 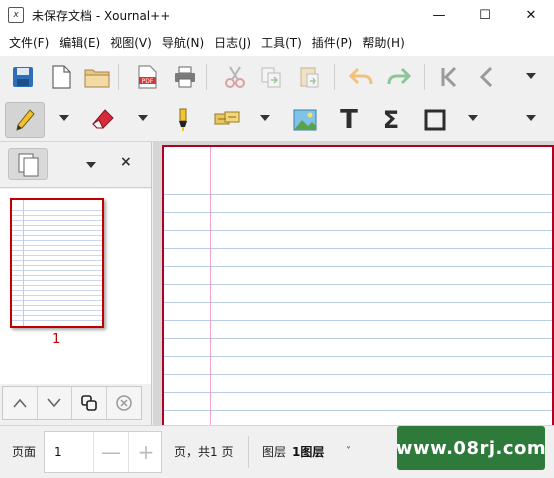 What do you see at coordinates (332, 43) in the screenshot?
I see `menu-plugins: 插件(P)` at bounding box center [332, 43].